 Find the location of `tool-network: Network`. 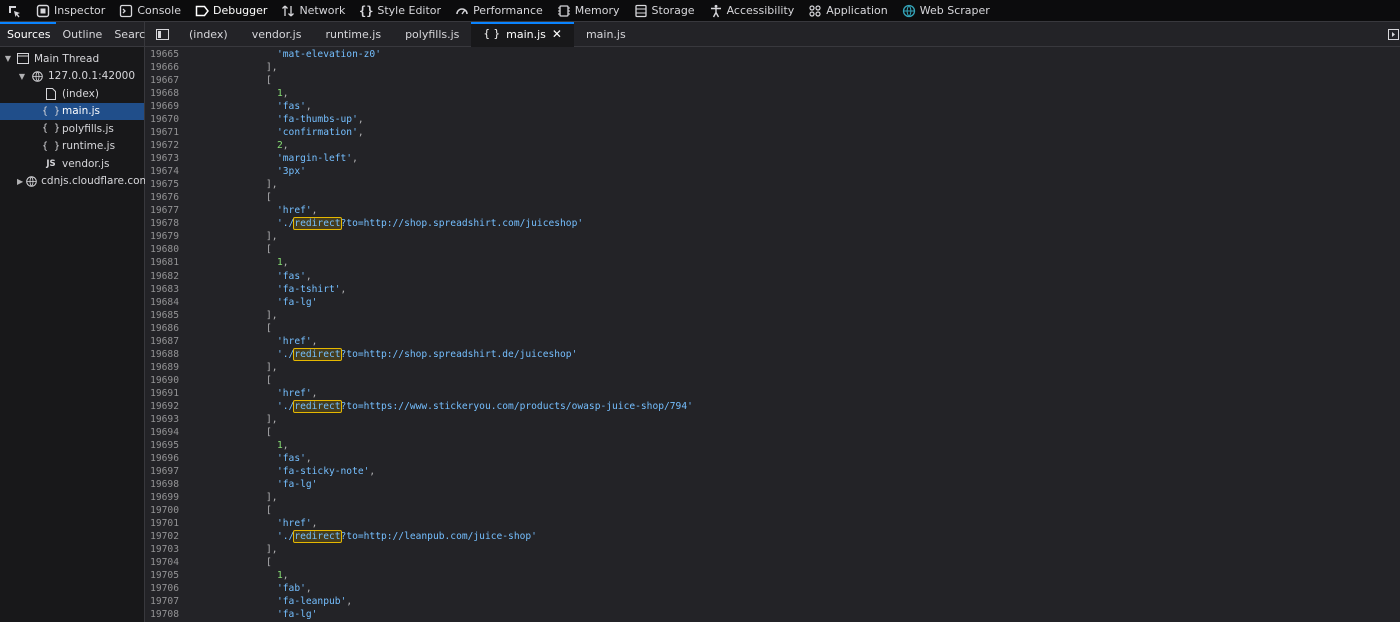

tool-network: Network is located at coordinates (312, 11).